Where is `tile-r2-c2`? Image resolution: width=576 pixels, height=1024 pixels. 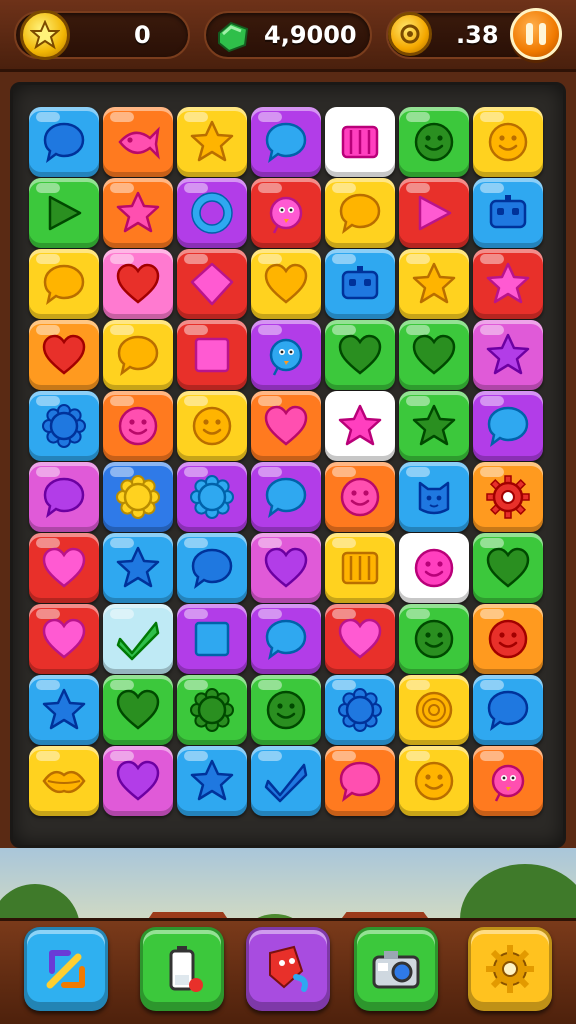
tile-r2-c2 is located at coordinates (138, 213).